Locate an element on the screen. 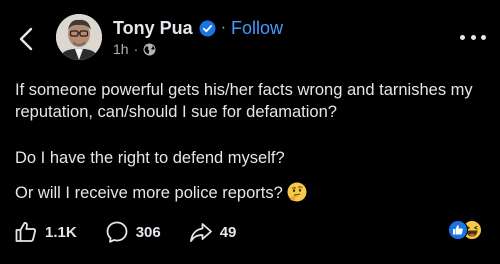 The width and height of the screenshot is (500, 264). post-paragraph-3-text: Or will I receive more police reports? is located at coordinates (149, 193).